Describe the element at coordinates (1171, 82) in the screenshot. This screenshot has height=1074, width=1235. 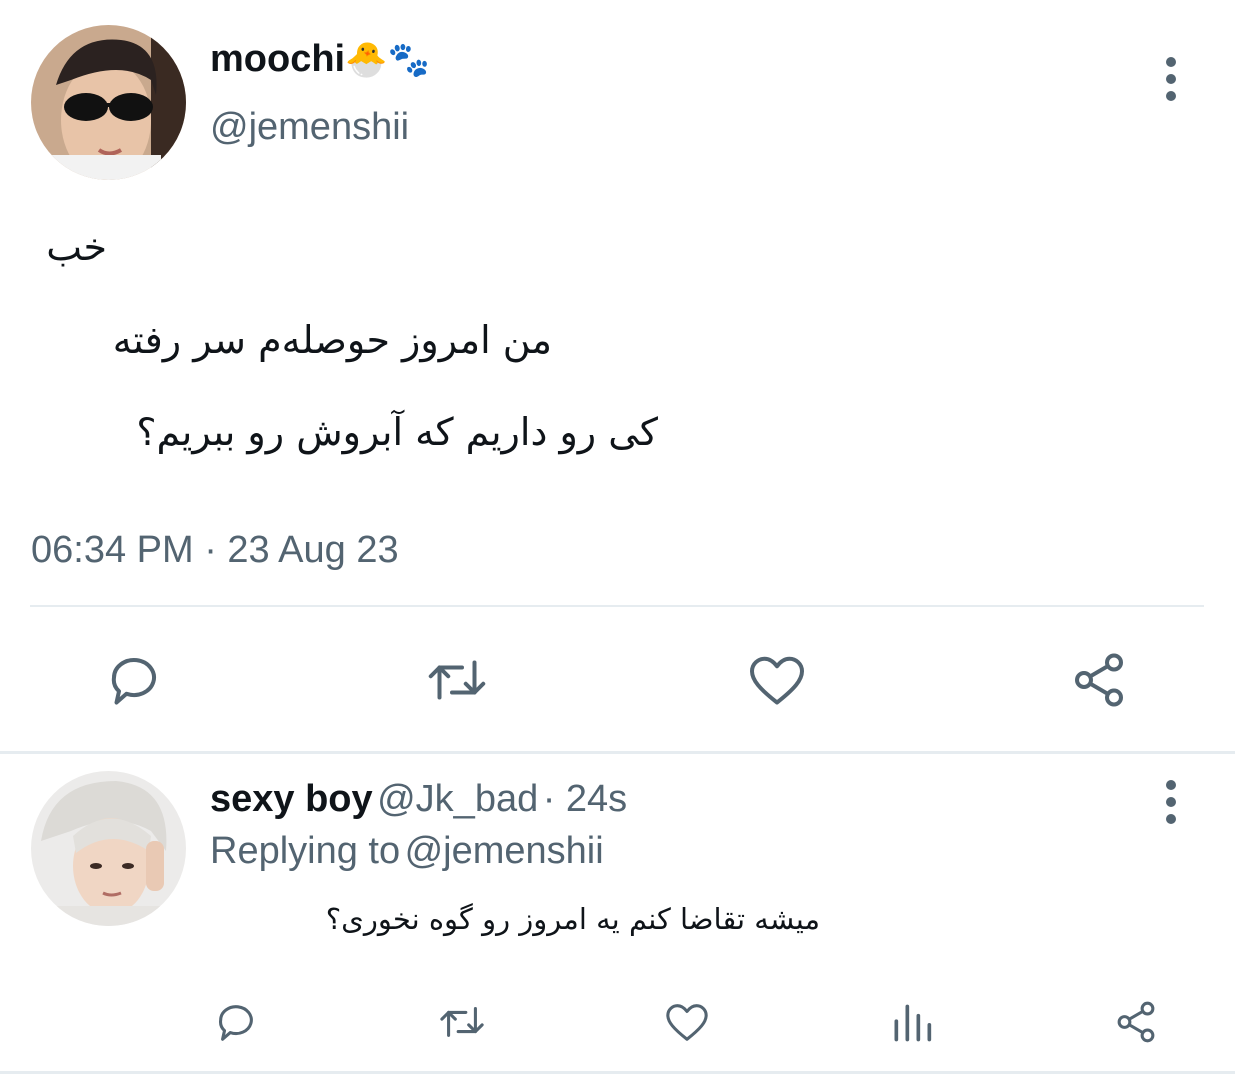
I see `more-options-icon` at that location.